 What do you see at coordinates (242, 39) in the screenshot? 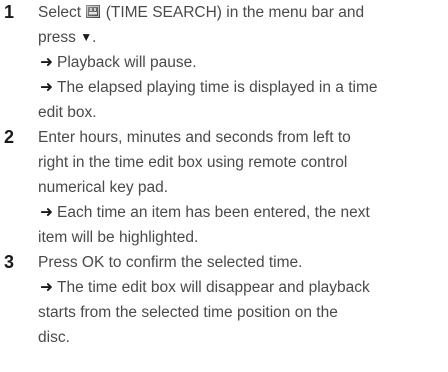
I see `step-line: press ▼.` at bounding box center [242, 39].